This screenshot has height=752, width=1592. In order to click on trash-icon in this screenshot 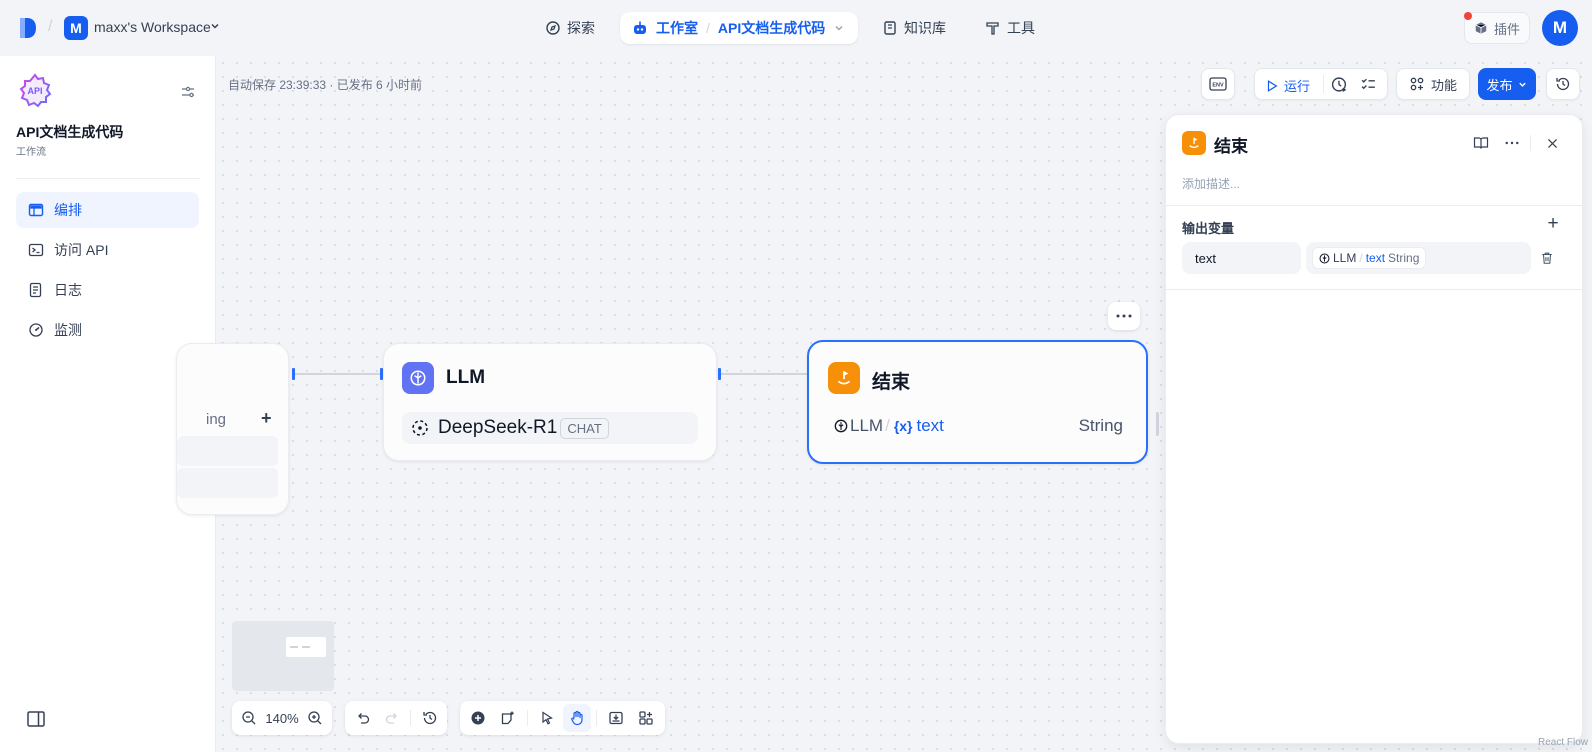, I will do `click(1547, 258)`.